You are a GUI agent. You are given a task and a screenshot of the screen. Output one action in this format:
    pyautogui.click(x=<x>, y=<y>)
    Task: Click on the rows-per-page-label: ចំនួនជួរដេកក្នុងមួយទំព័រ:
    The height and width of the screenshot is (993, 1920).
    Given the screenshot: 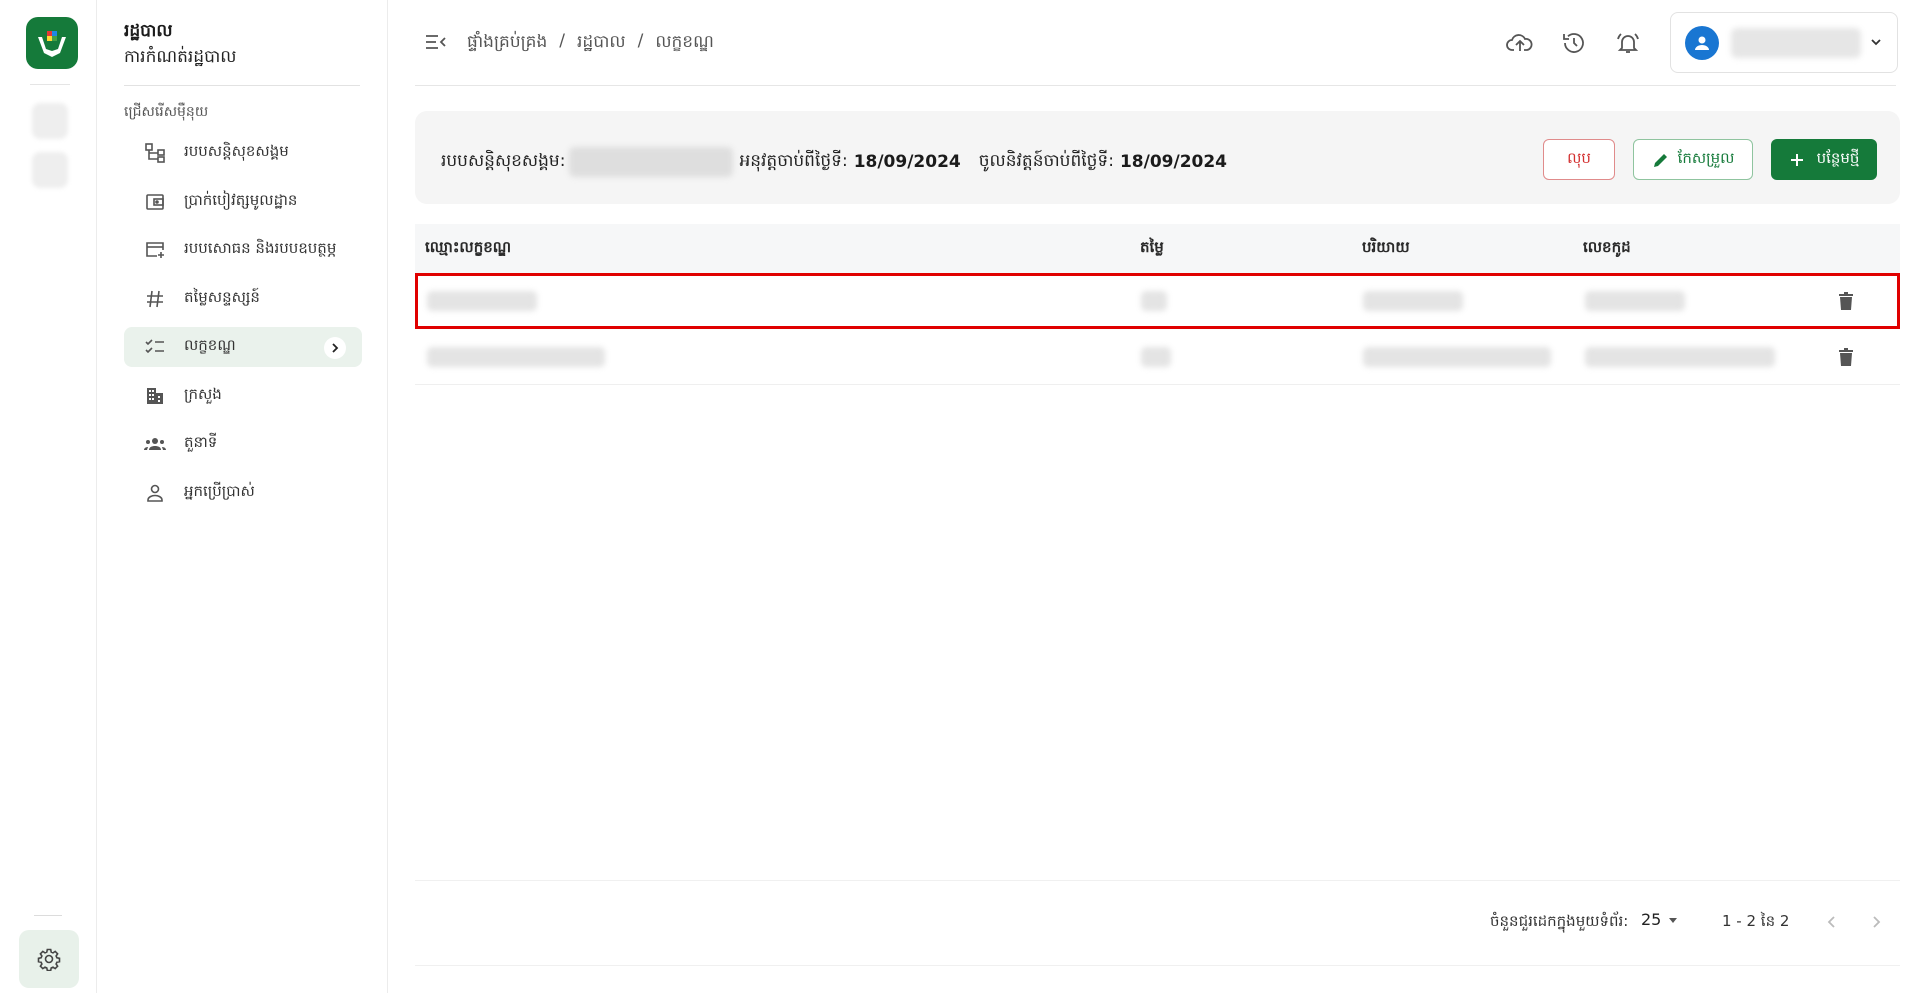 What is the action you would take?
    pyautogui.click(x=1559, y=921)
    